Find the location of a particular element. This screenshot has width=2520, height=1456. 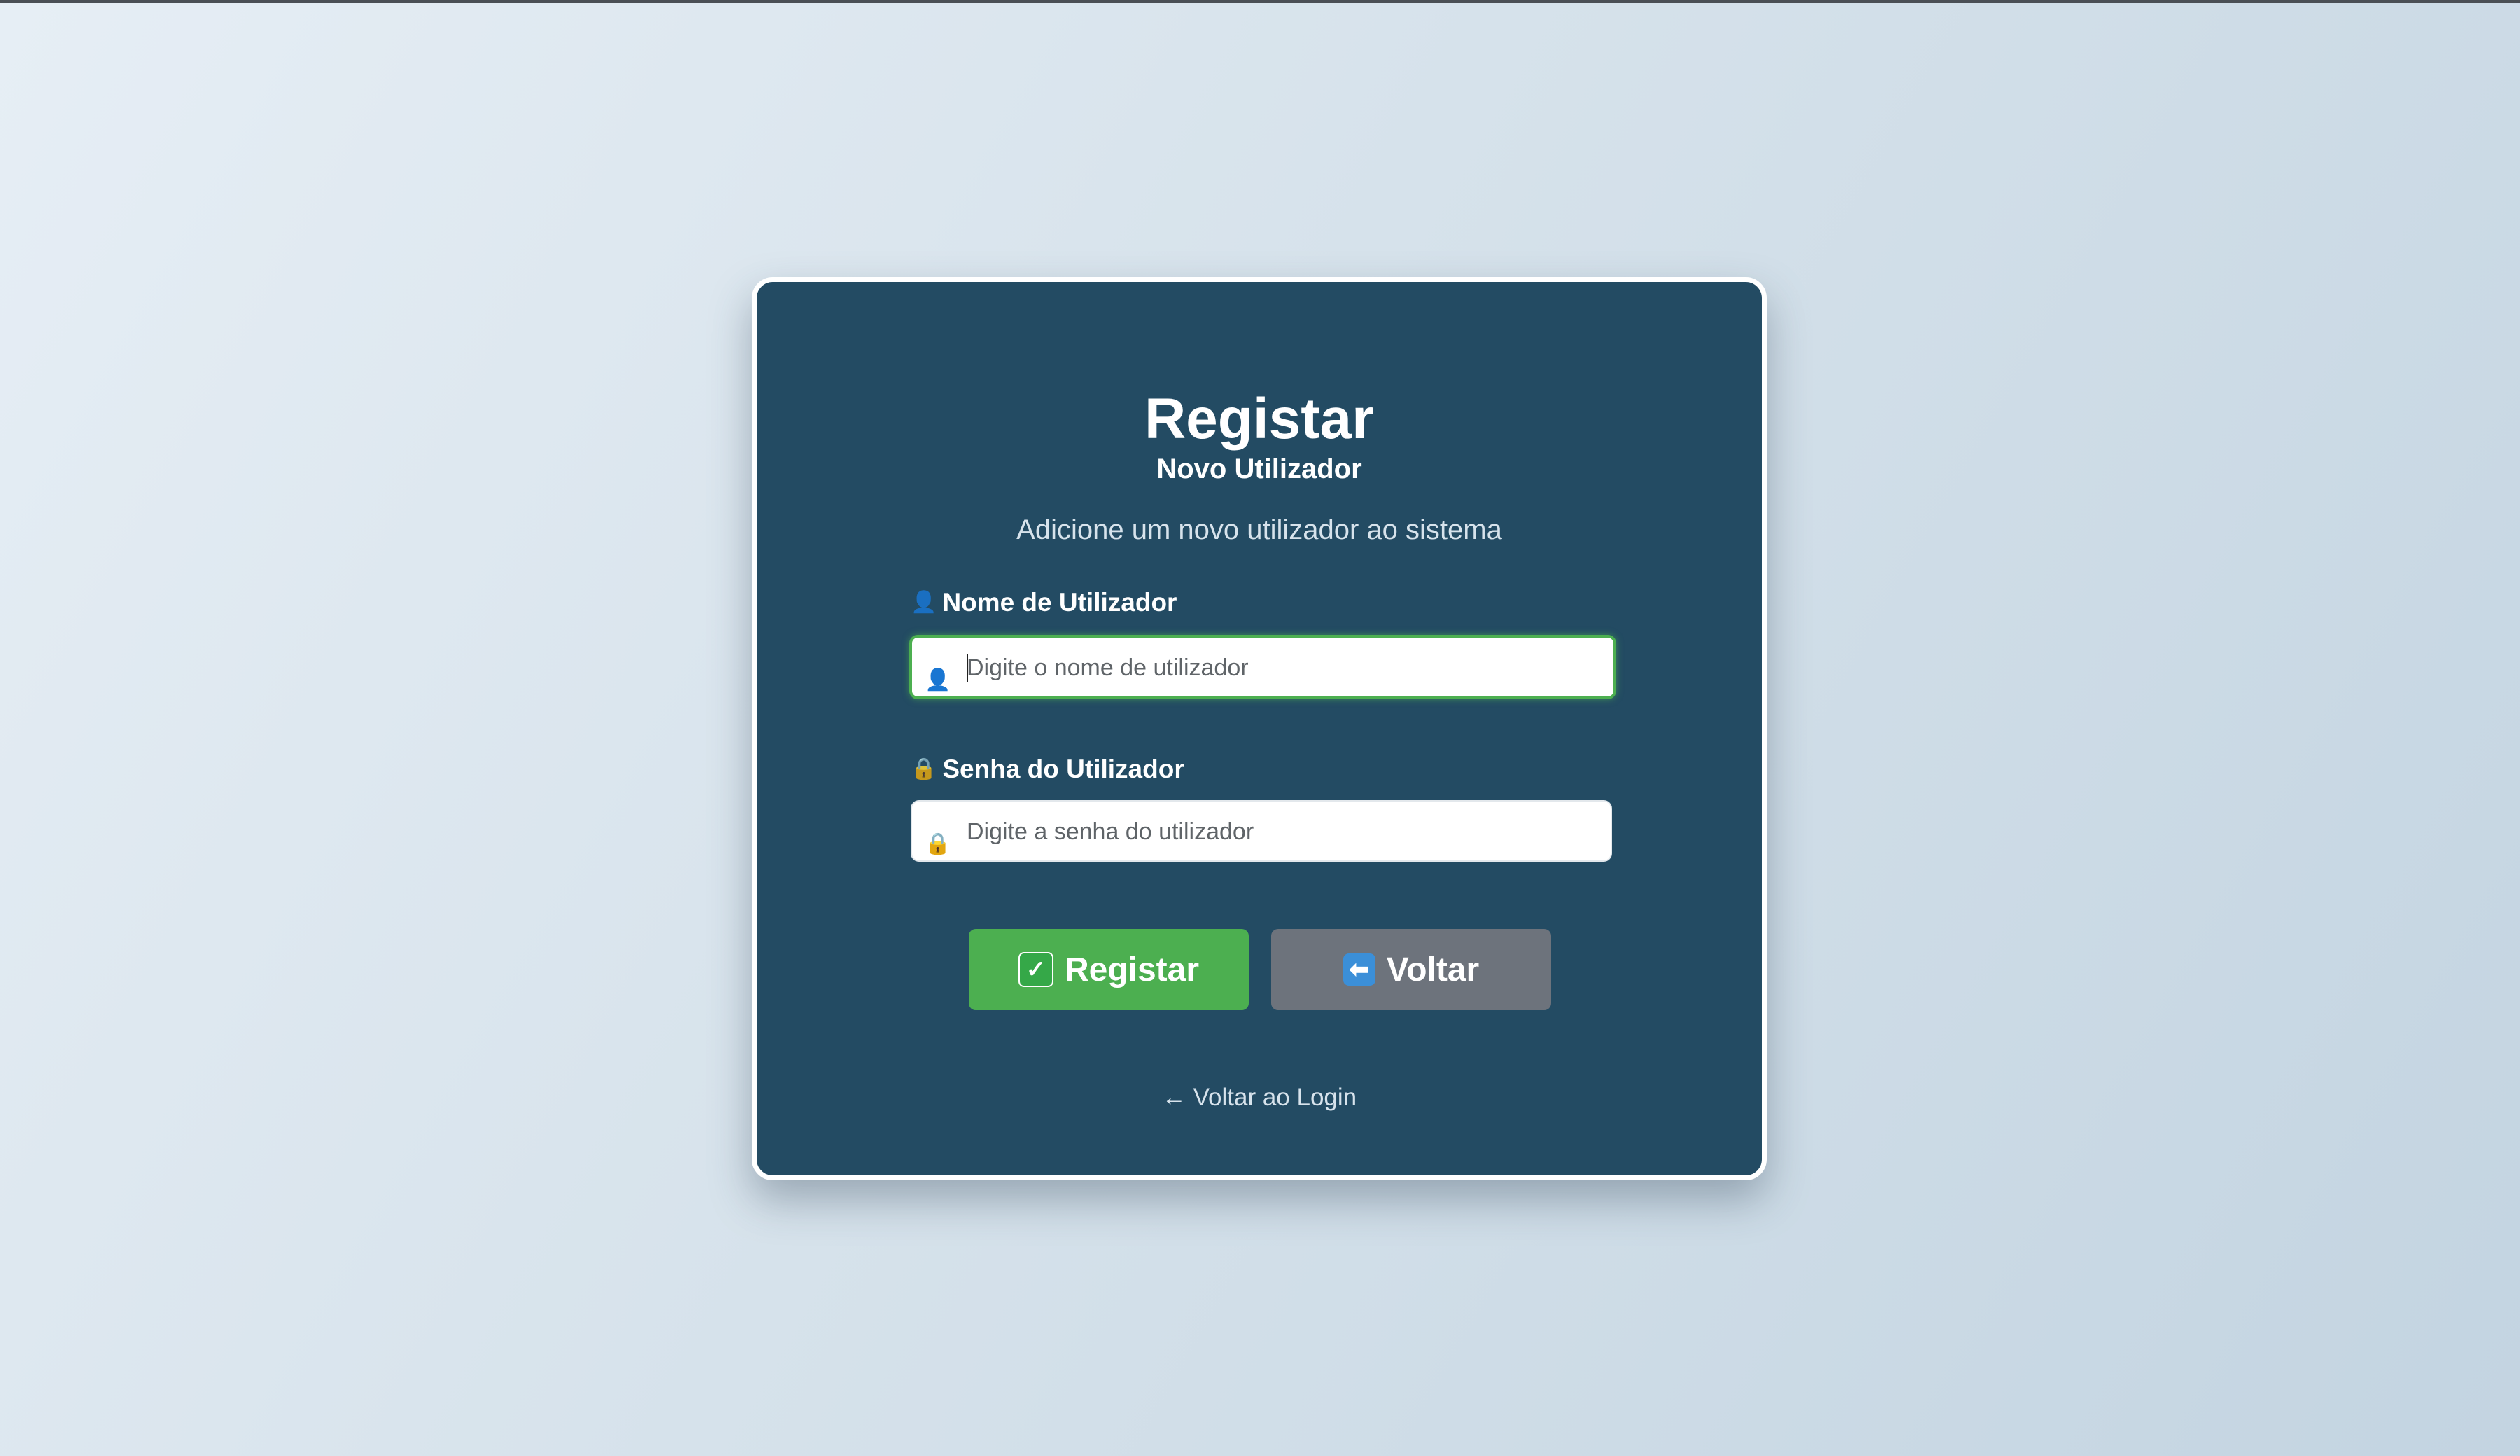

back-button: ⬅ Voltar is located at coordinates (1411, 969).